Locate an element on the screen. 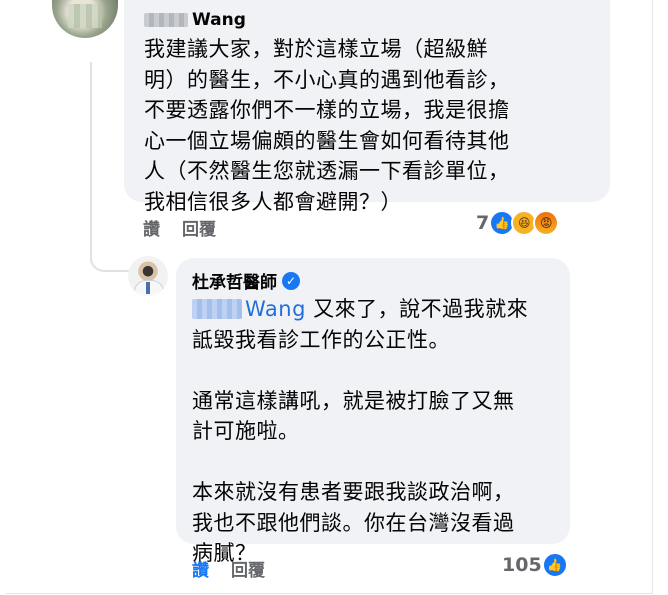 The image size is (668, 595). comment-line: 明）的醫生，不小心真的遇到他看診， is located at coordinates (327, 79).